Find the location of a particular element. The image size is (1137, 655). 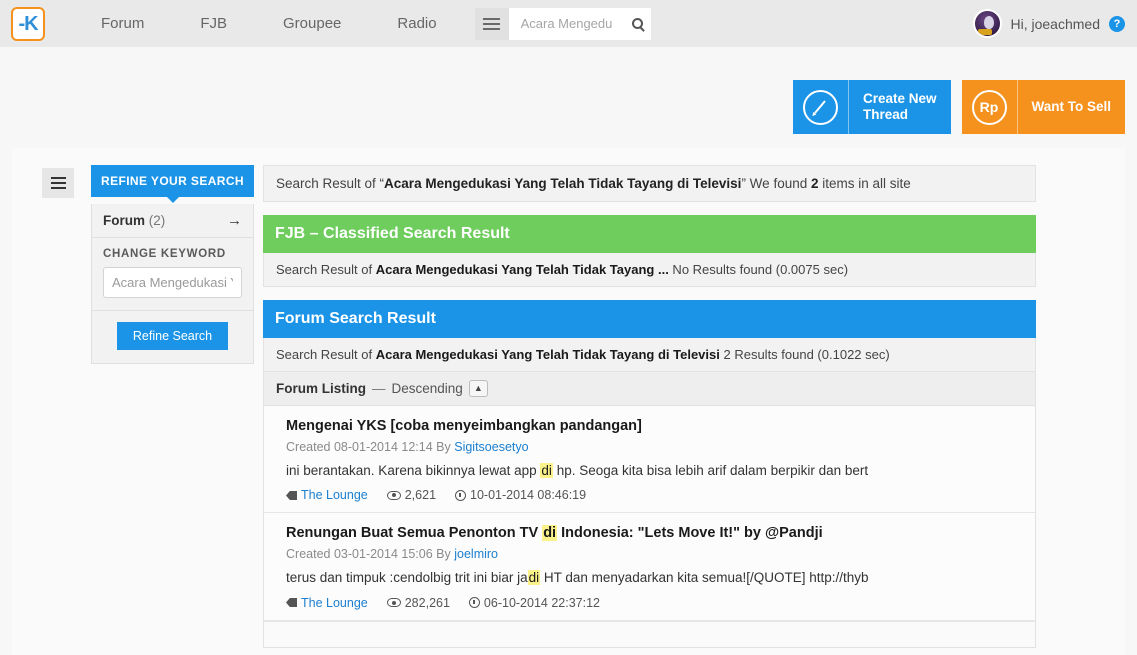

result-view-count: 2,621 is located at coordinates (420, 495).